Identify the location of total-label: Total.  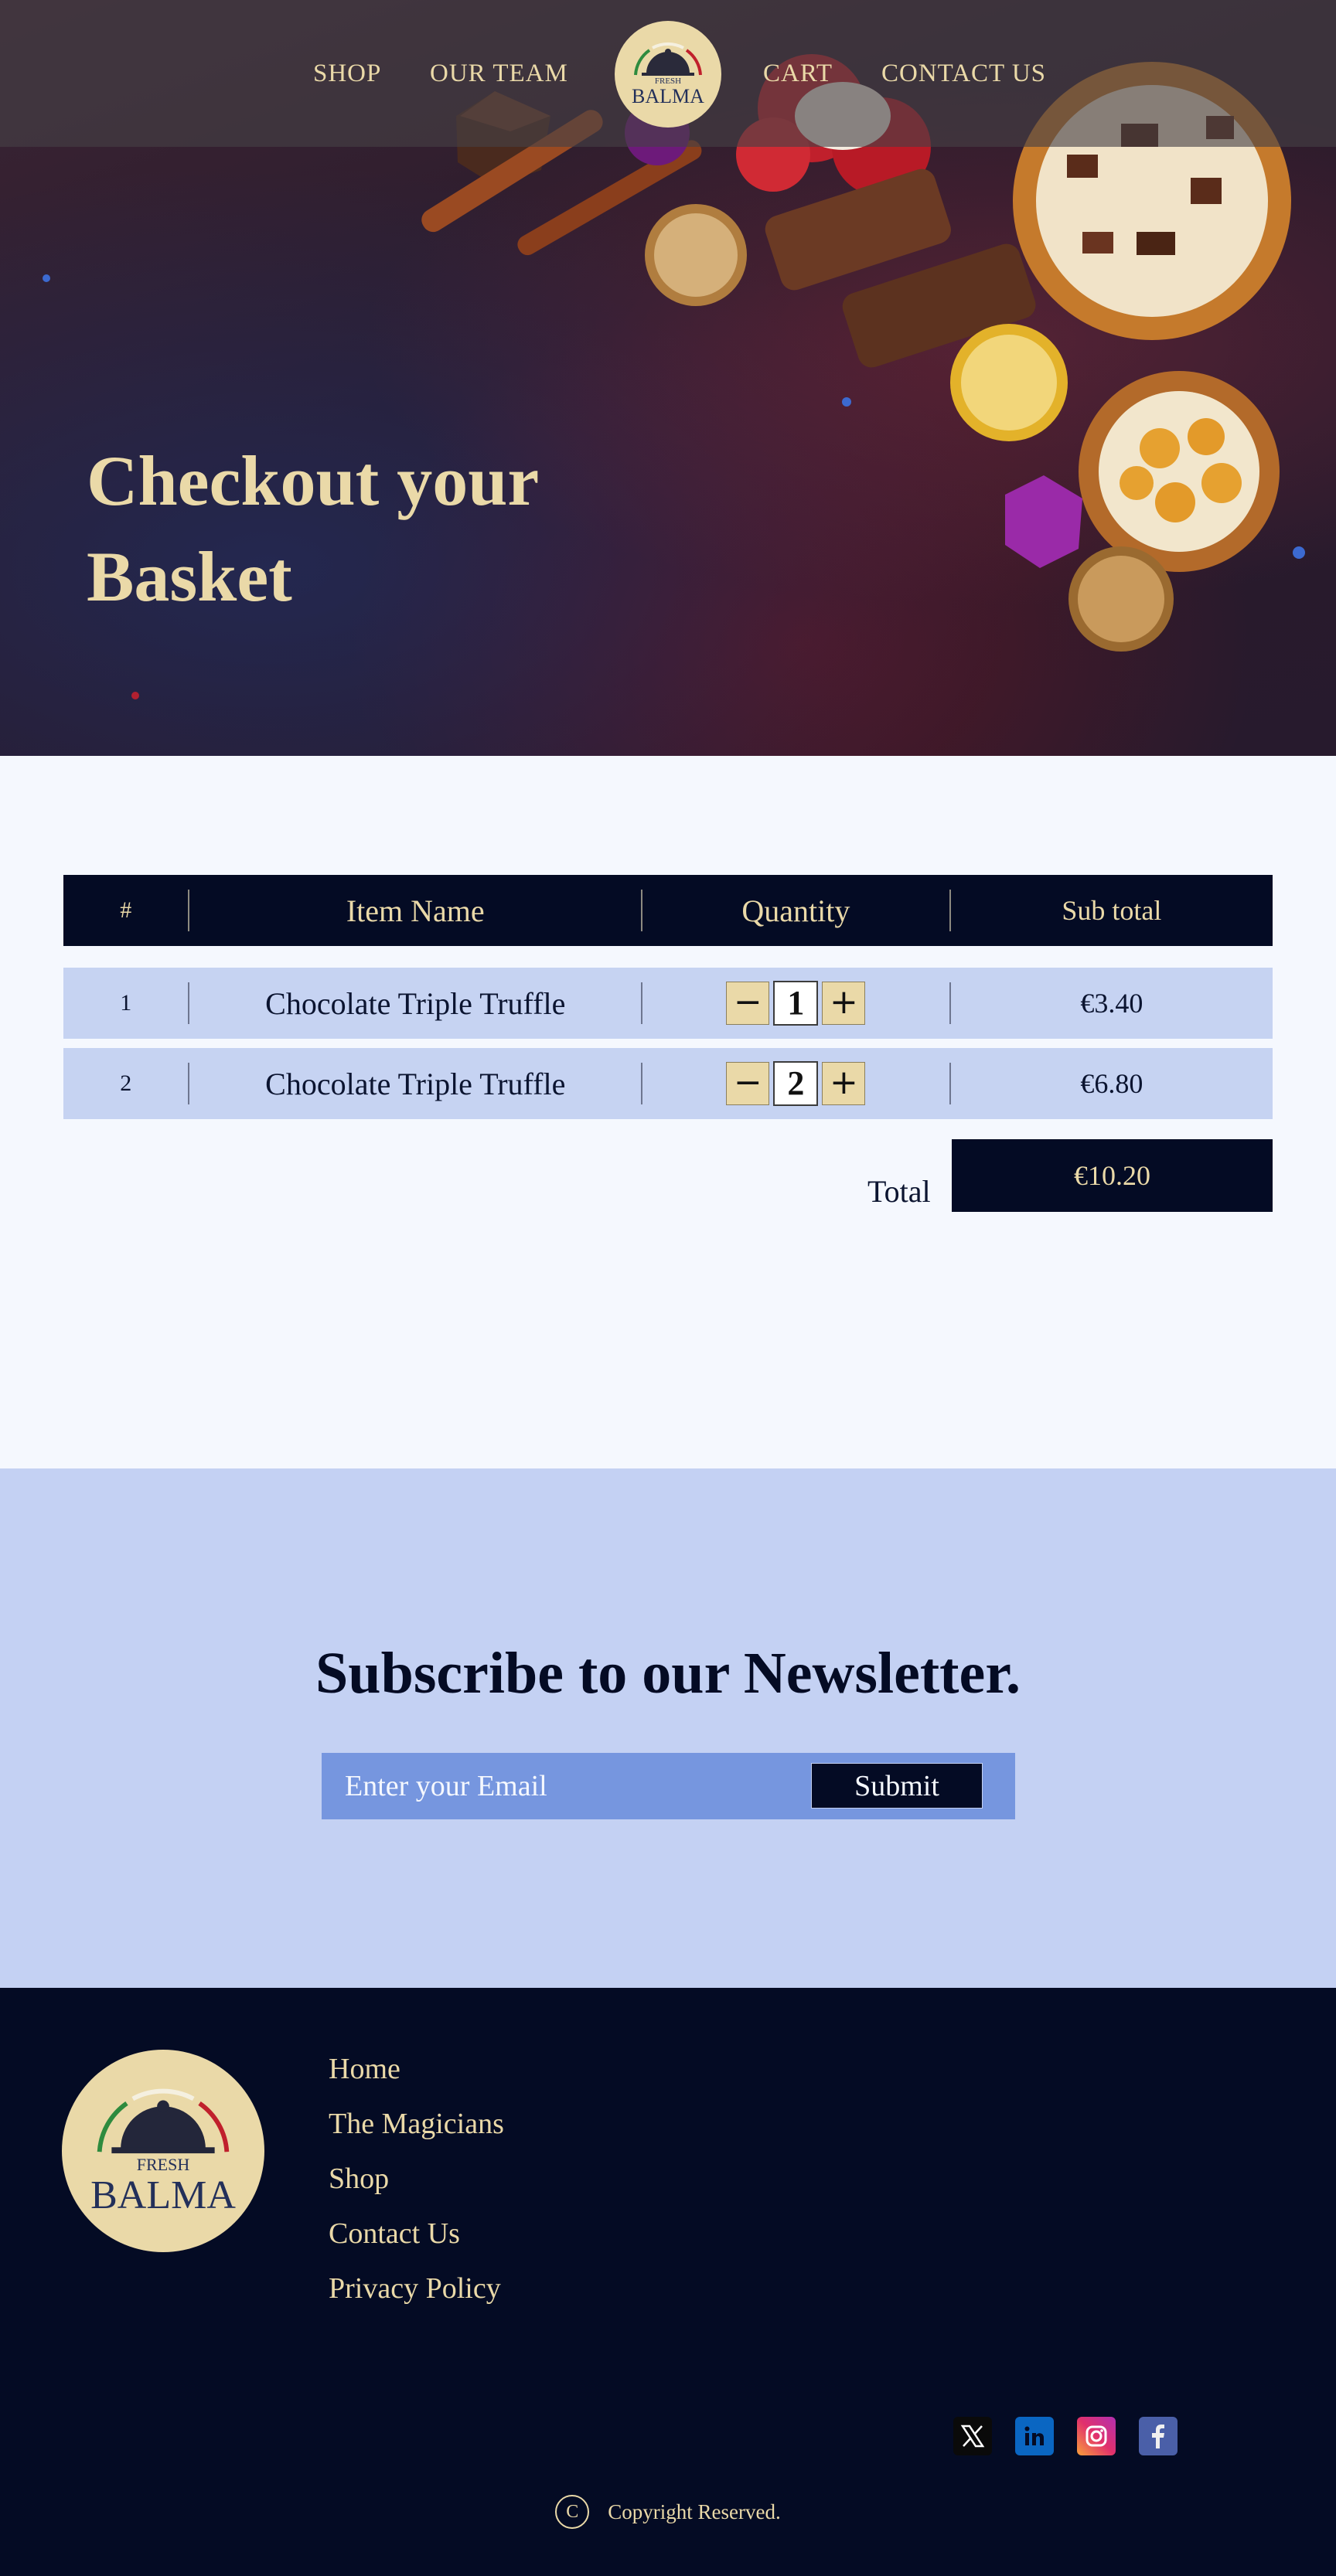
(899, 1191).